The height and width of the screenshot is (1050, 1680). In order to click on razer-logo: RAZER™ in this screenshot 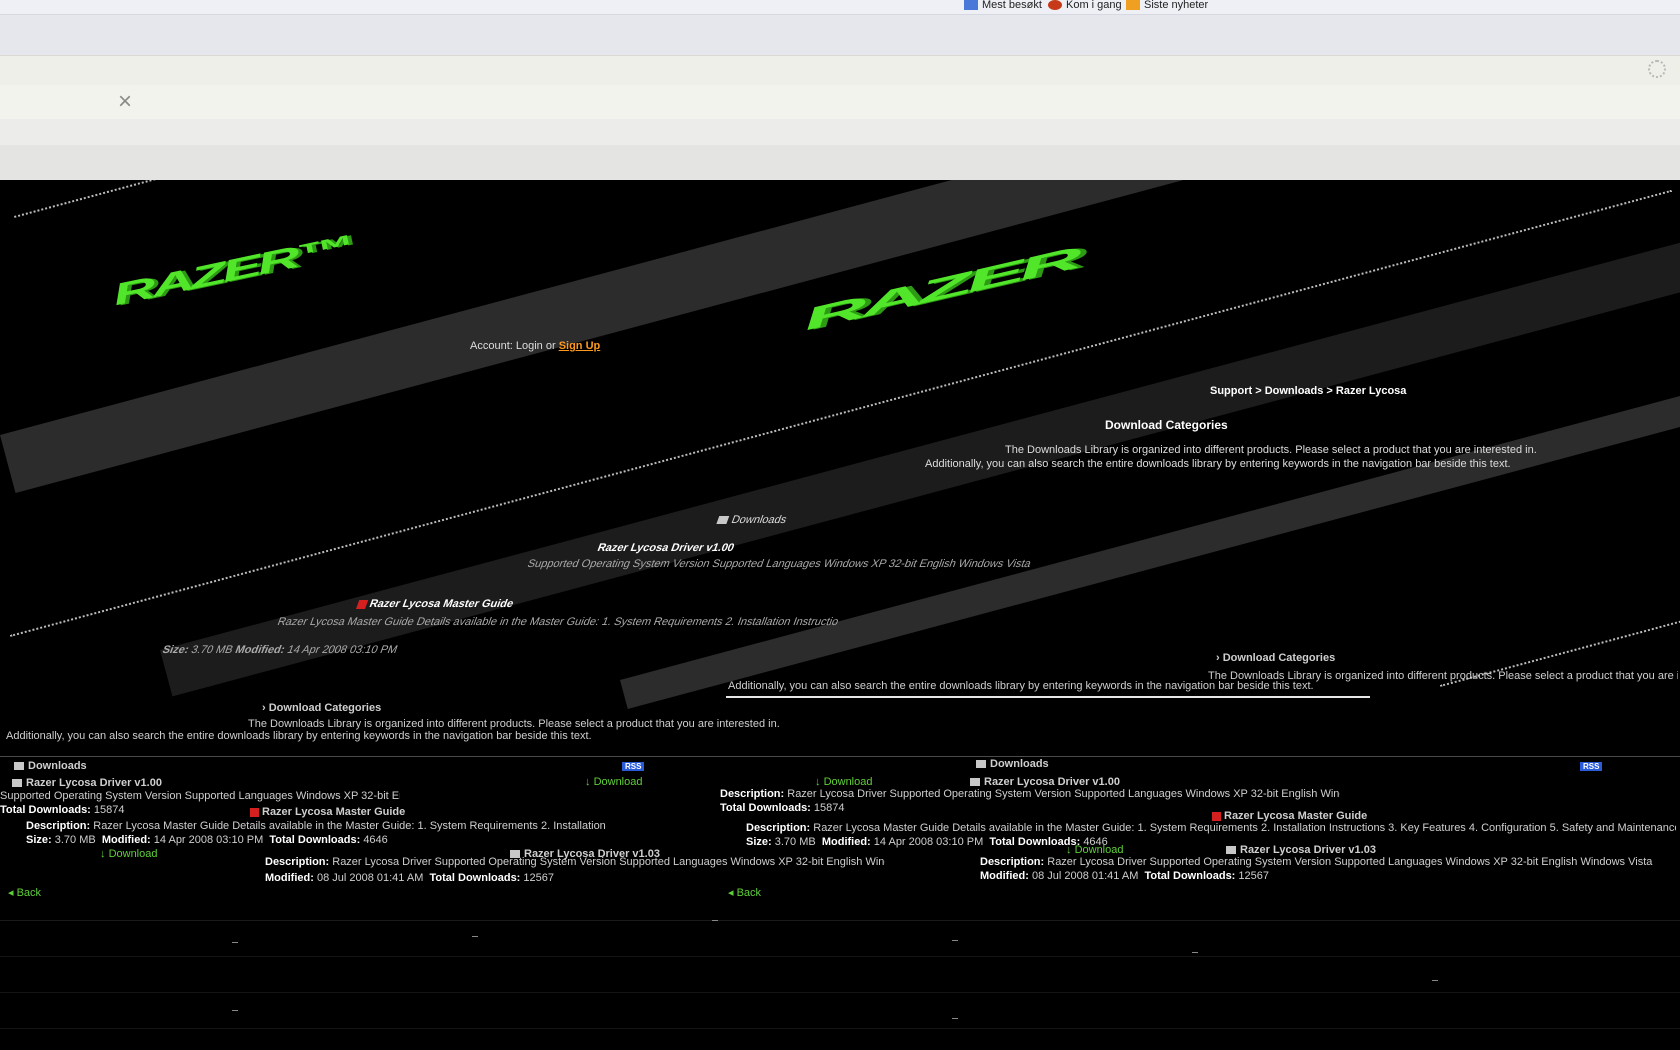, I will do `click(232, 272)`.